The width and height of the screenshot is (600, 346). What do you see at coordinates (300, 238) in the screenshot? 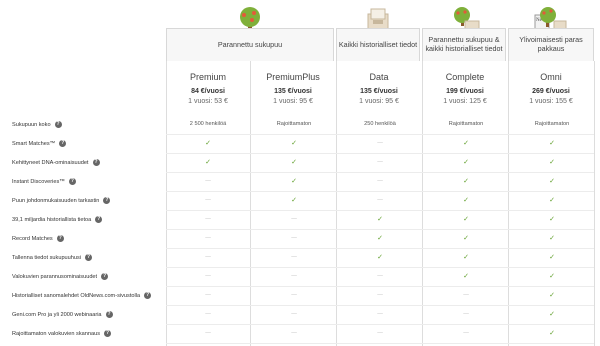
I see `table-row: Record Matches? — — ✓ ✓ ✓` at bounding box center [300, 238].